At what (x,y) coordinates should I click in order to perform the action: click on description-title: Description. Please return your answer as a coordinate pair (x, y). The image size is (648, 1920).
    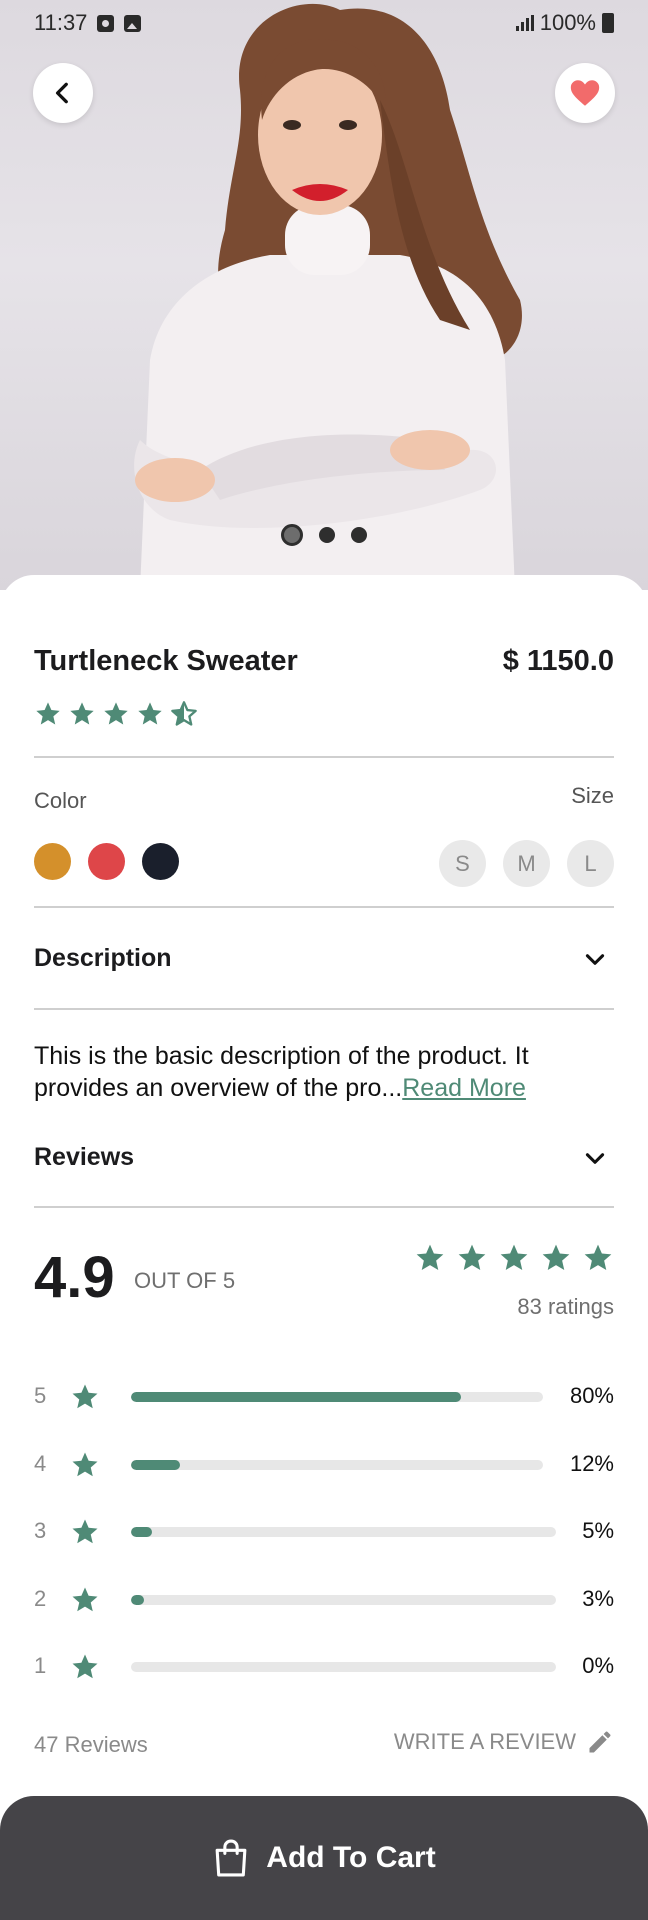
    Looking at the image, I should click on (103, 958).